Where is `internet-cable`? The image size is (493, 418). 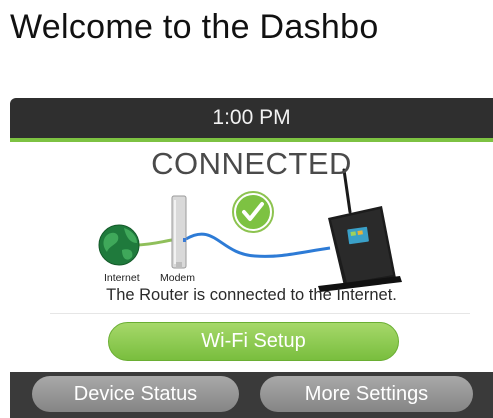
internet-cable is located at coordinates (153, 242).